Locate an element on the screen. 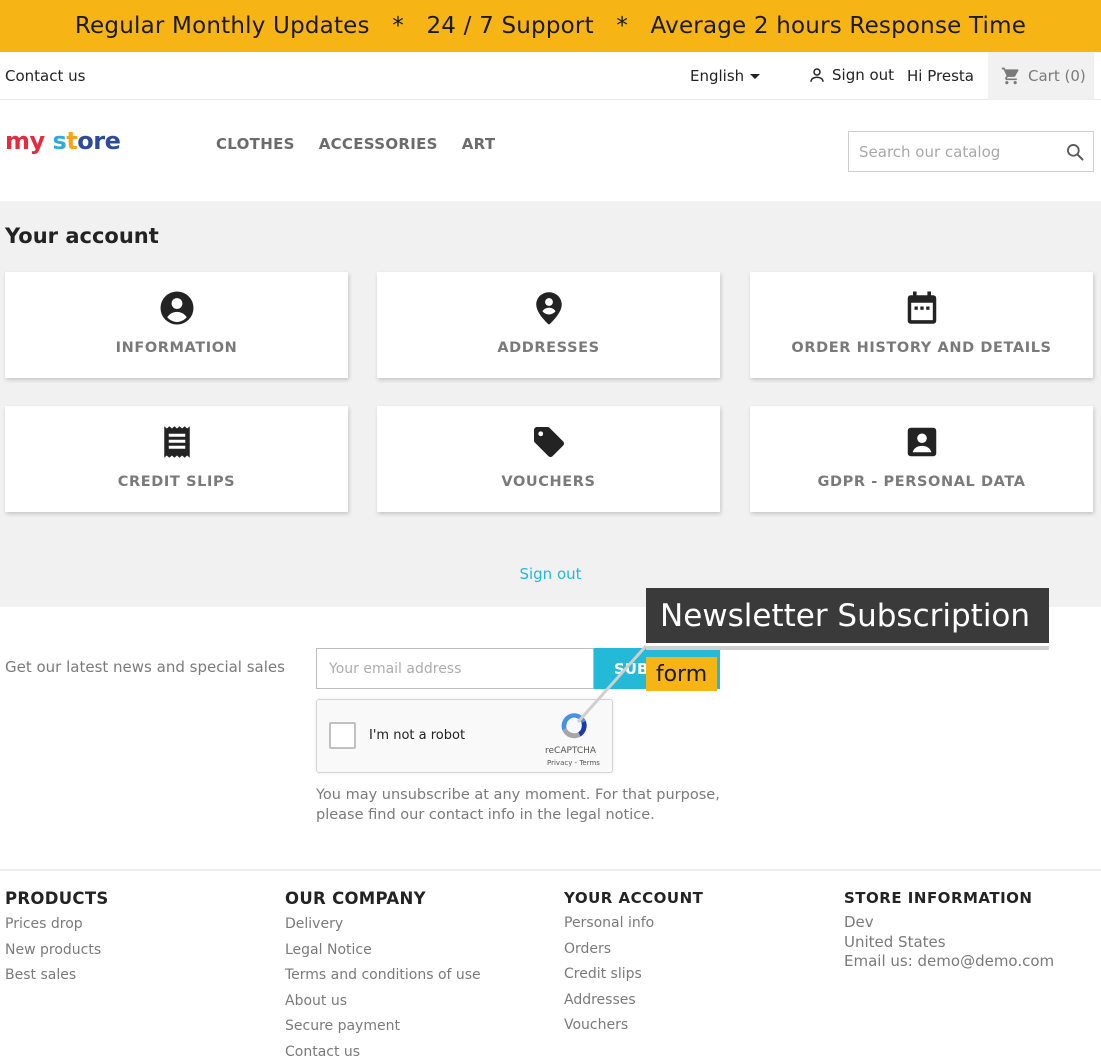 The image size is (1101, 1062). tag-icon is located at coordinates (548, 442).